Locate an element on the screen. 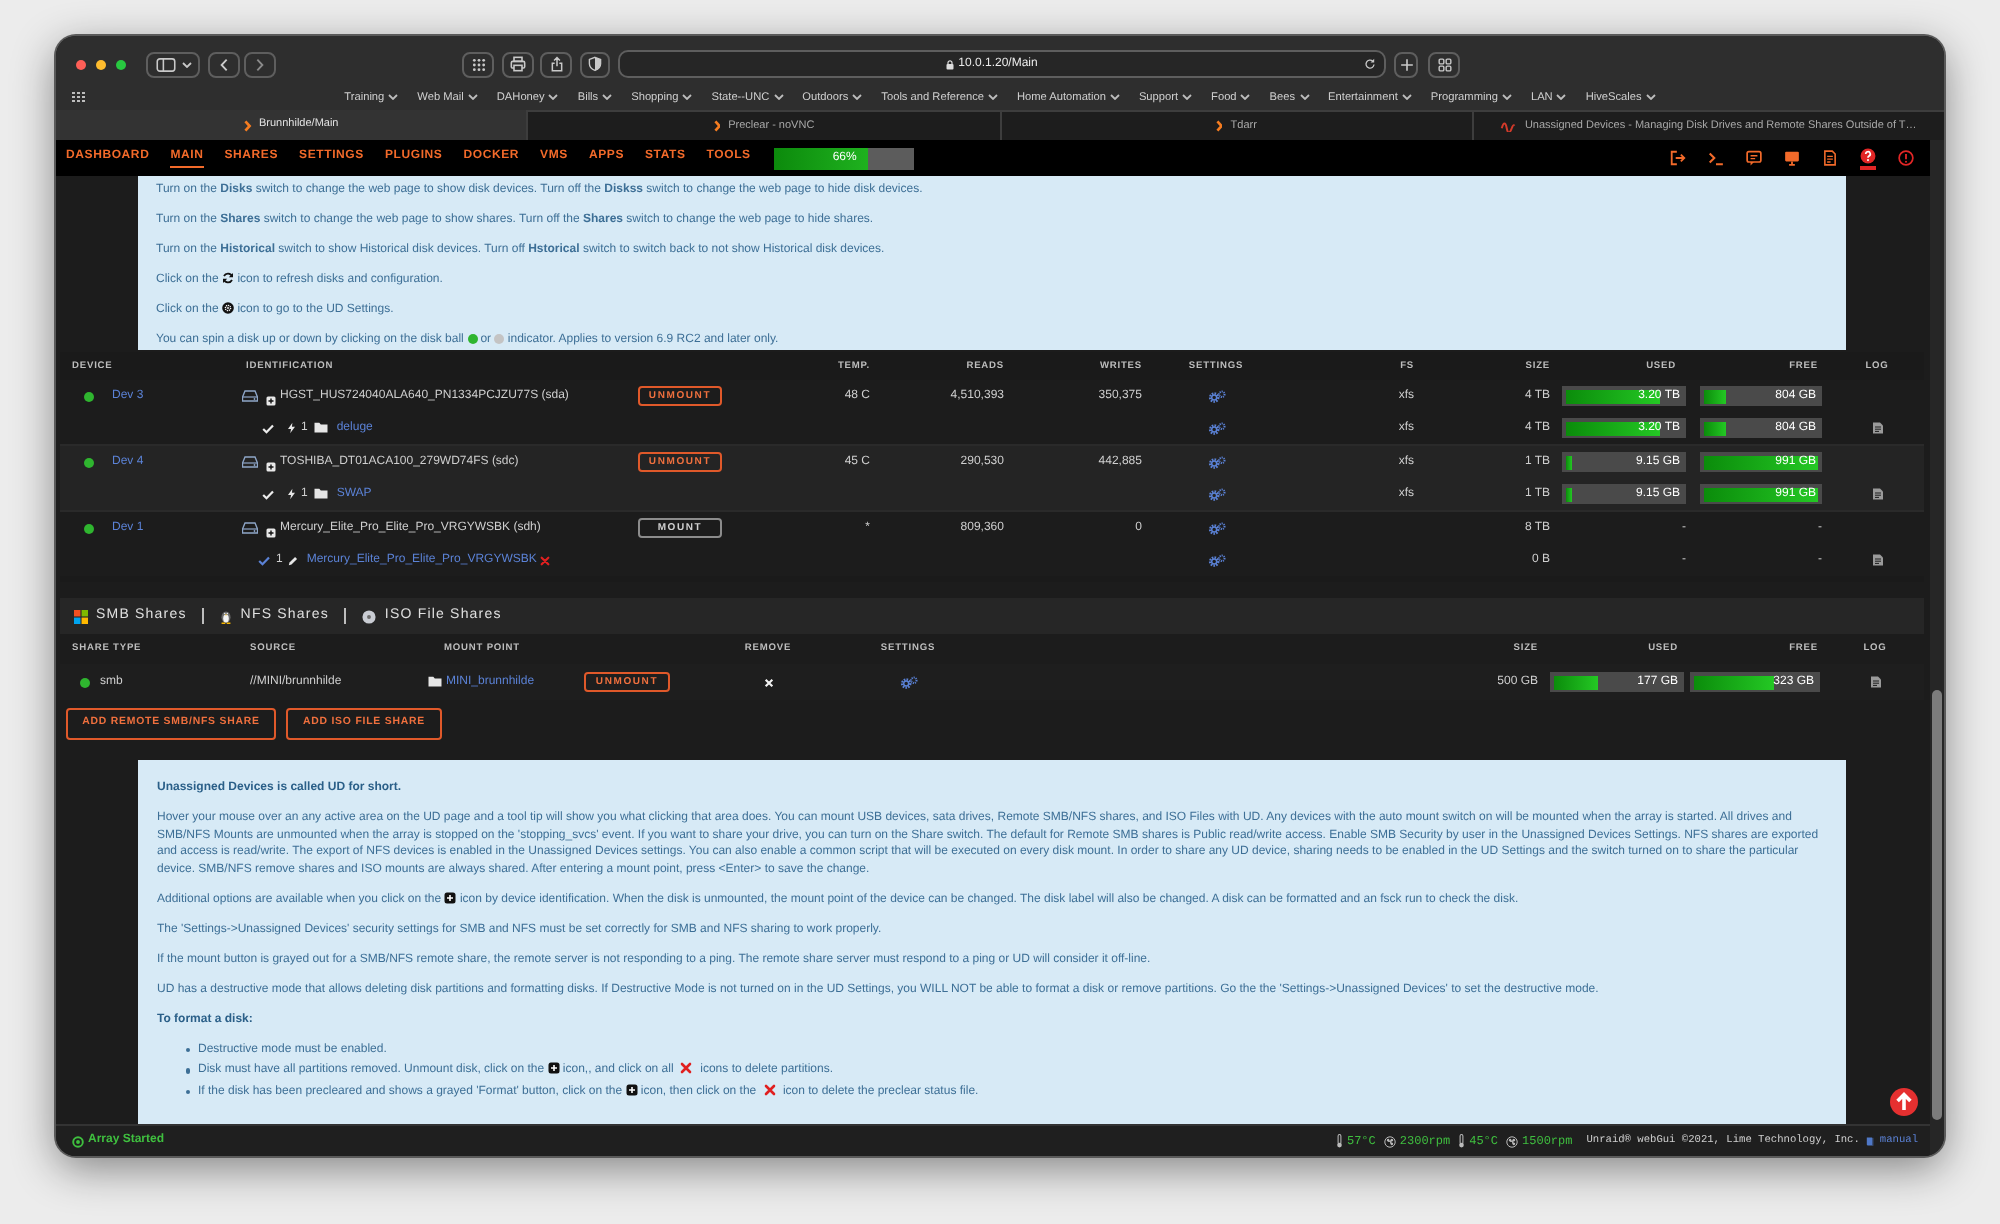 The image size is (2000, 1224). printer-icon is located at coordinates (518, 64).